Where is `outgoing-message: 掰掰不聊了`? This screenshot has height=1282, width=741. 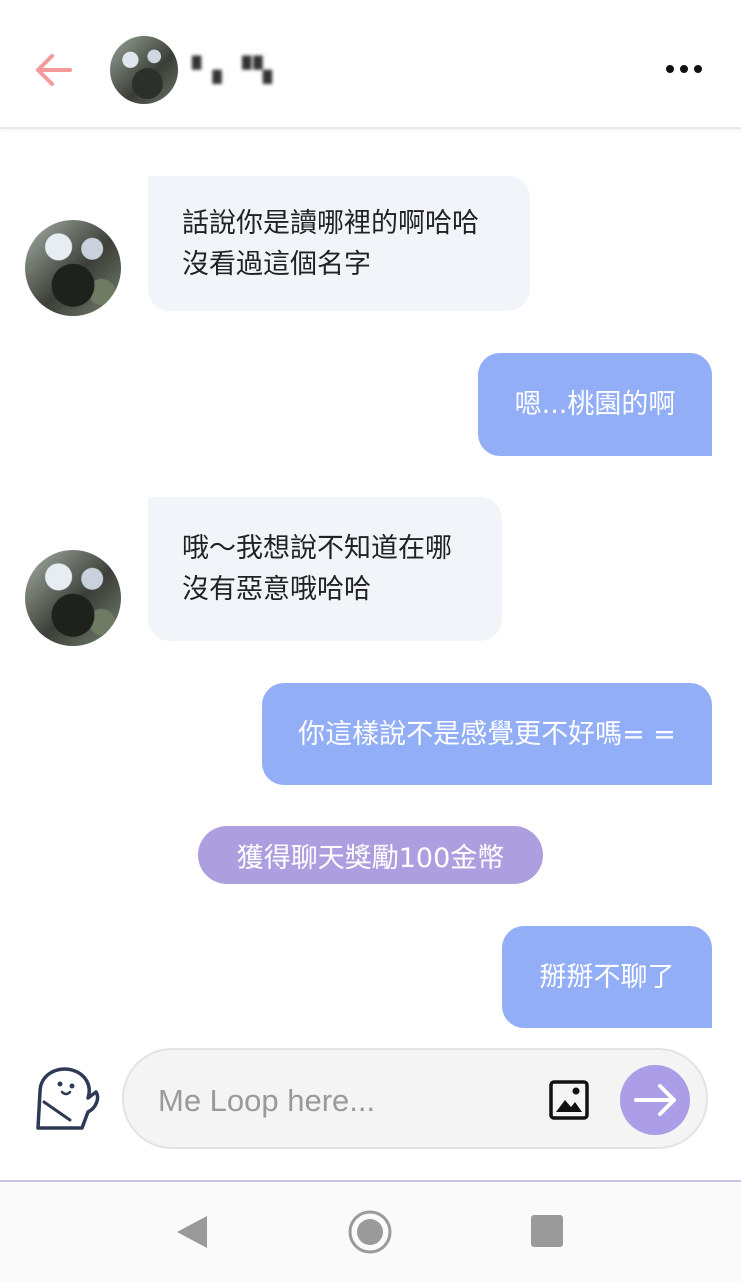
outgoing-message: 掰掰不聊了 is located at coordinates (607, 977).